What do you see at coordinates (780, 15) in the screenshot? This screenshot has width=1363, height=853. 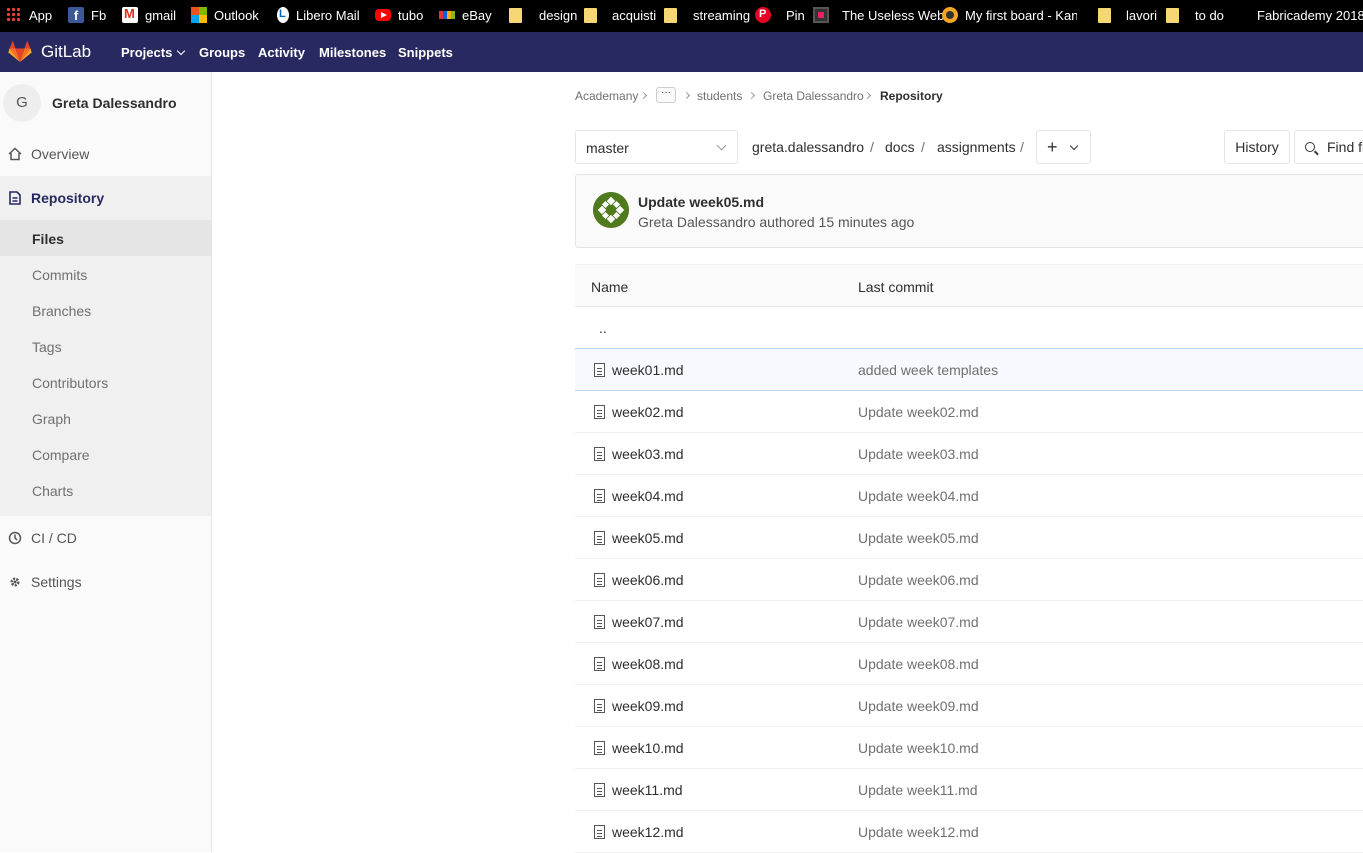 I see `bookmark-pin: Pin` at bounding box center [780, 15].